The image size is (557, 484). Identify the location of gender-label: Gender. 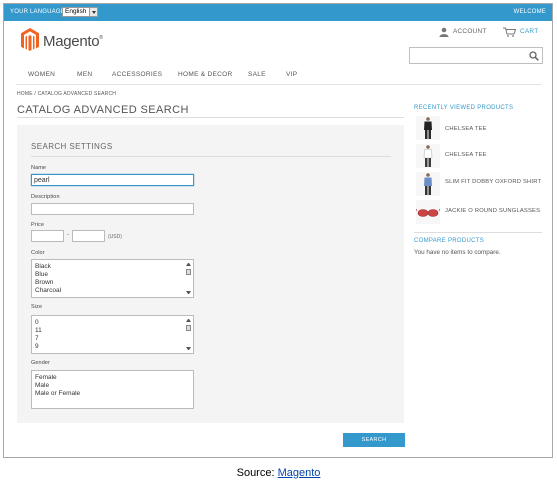
(40, 363).